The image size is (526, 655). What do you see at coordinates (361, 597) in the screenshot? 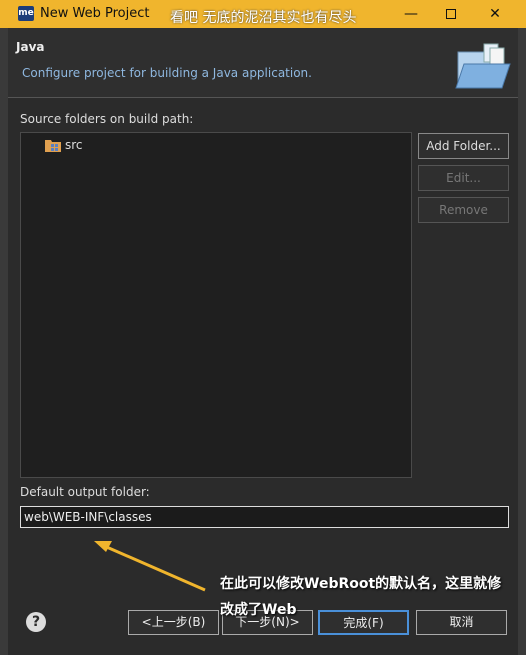
I see `annotation-text: 在此可以修改WebRoot的默认名，这里就修改成了Web` at bounding box center [361, 597].